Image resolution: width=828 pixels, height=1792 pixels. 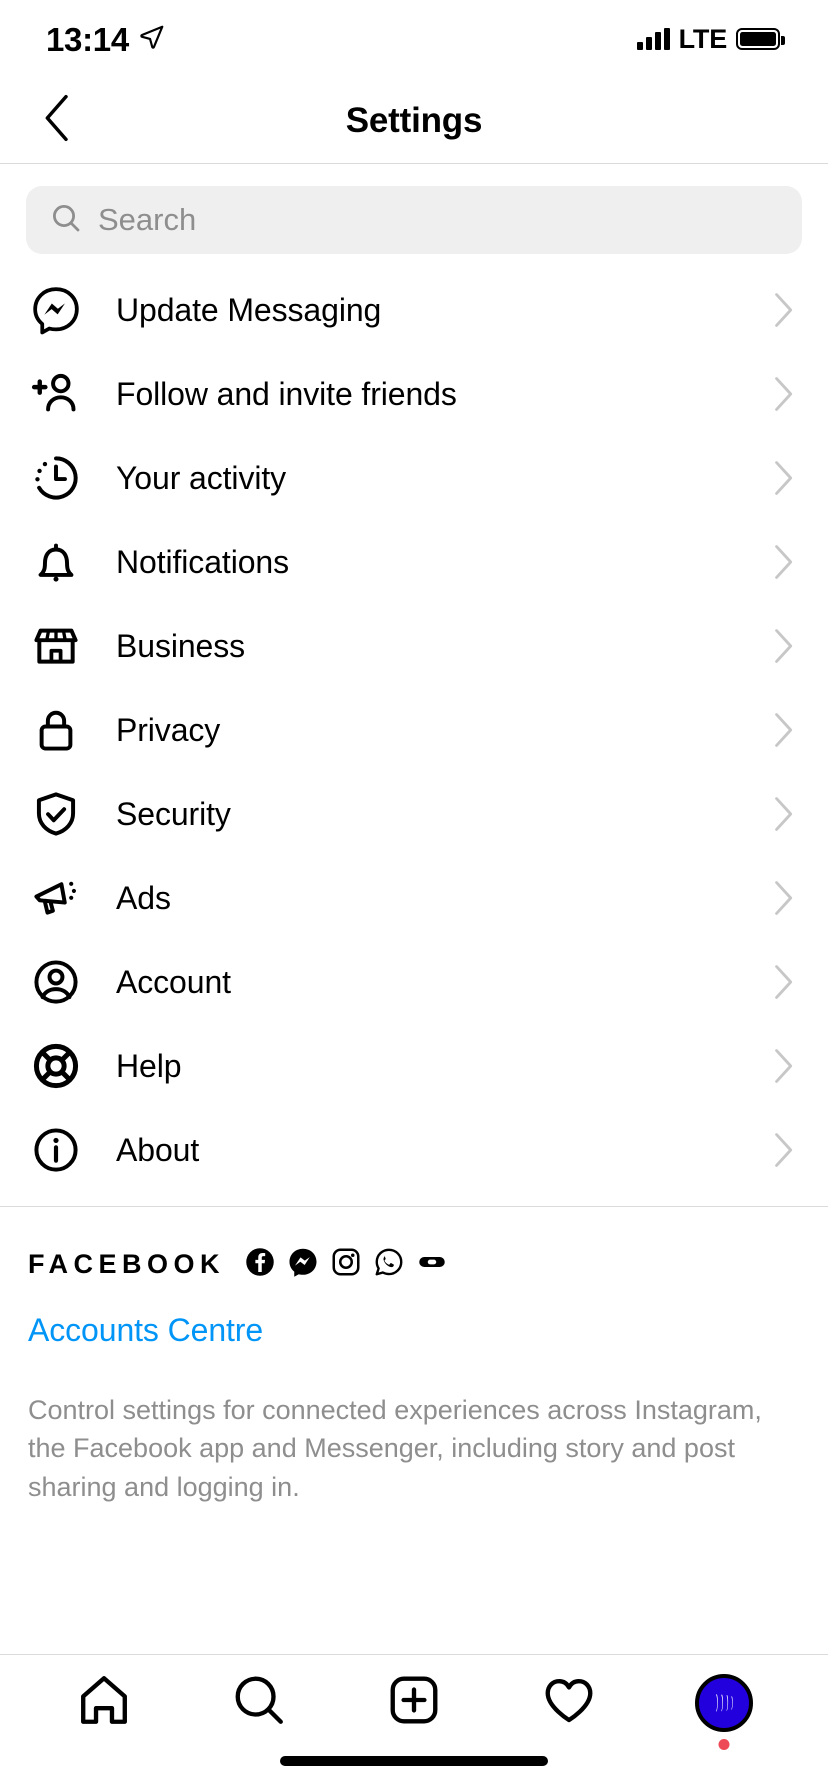 What do you see at coordinates (249, 309) in the screenshot?
I see `settings-row-label: Update Messaging` at bounding box center [249, 309].